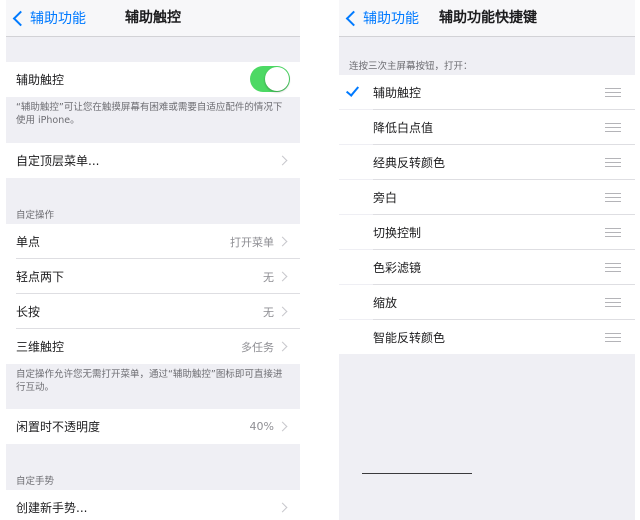  I want to click on home-indicator, so click(417, 473).